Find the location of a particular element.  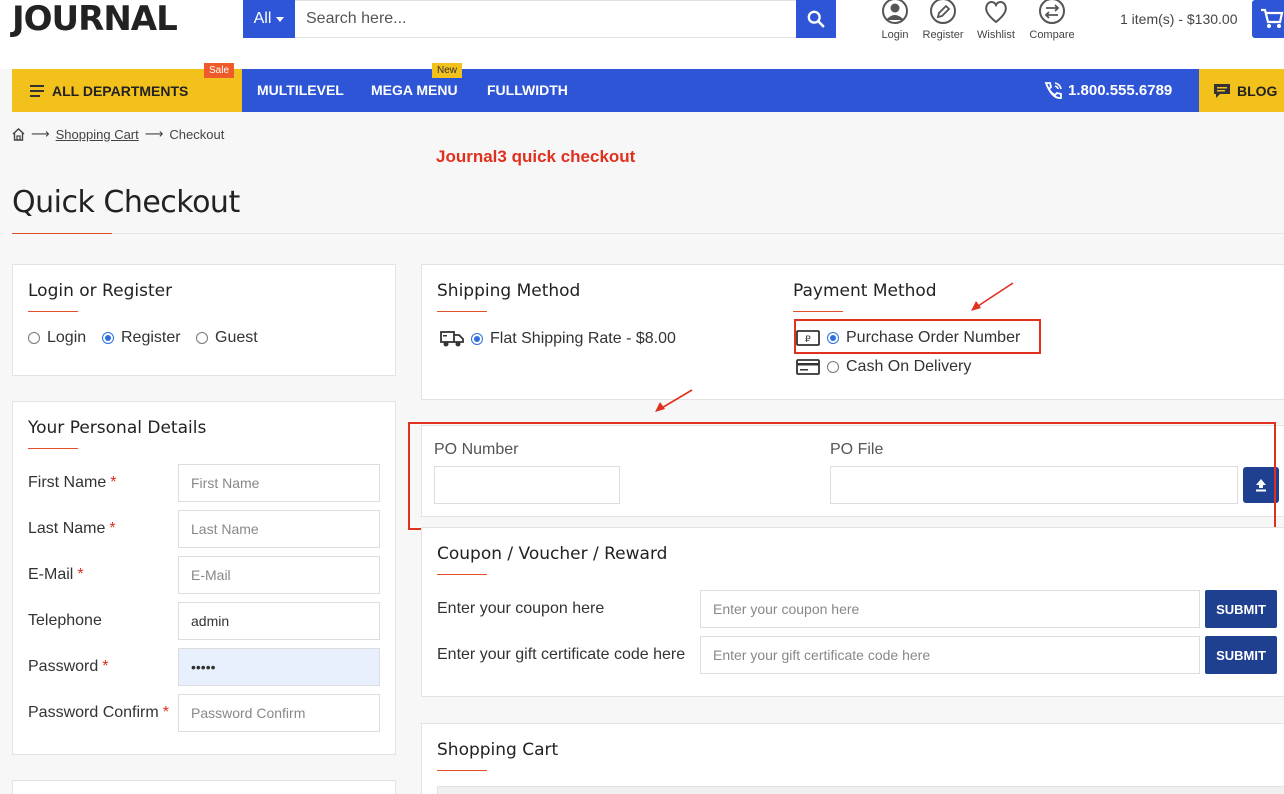

truck-icon is located at coordinates (452, 339).